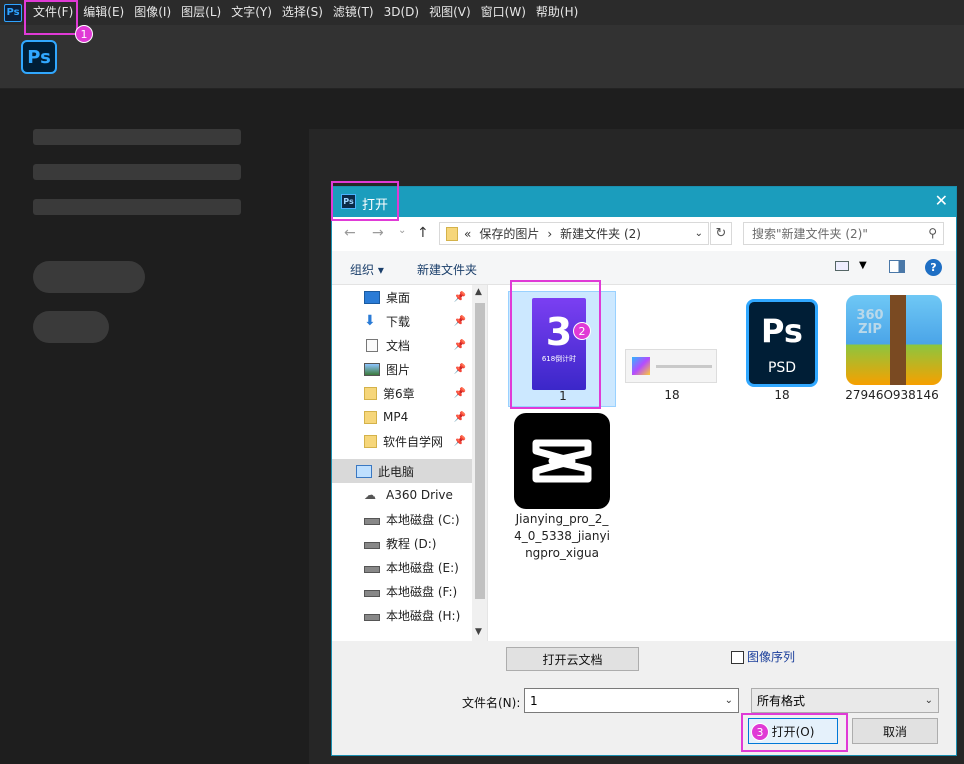  I want to click on nav-item-this-pc: 此电脑, so click(402, 471).